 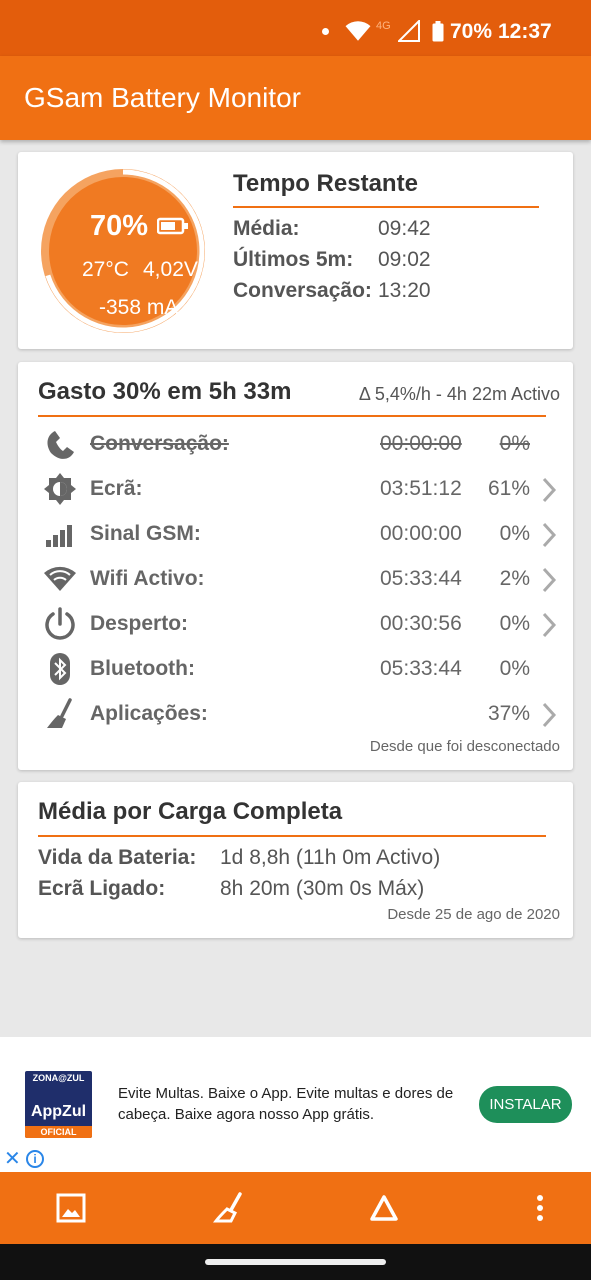 What do you see at coordinates (471, 31) in the screenshot?
I see `battery-percent: 70%` at bounding box center [471, 31].